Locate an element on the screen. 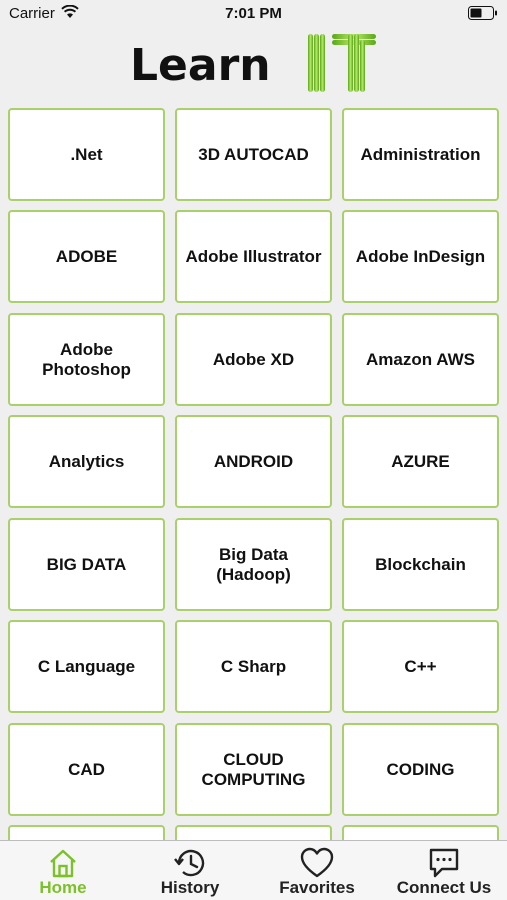  course-tile: .Net is located at coordinates (86, 154).